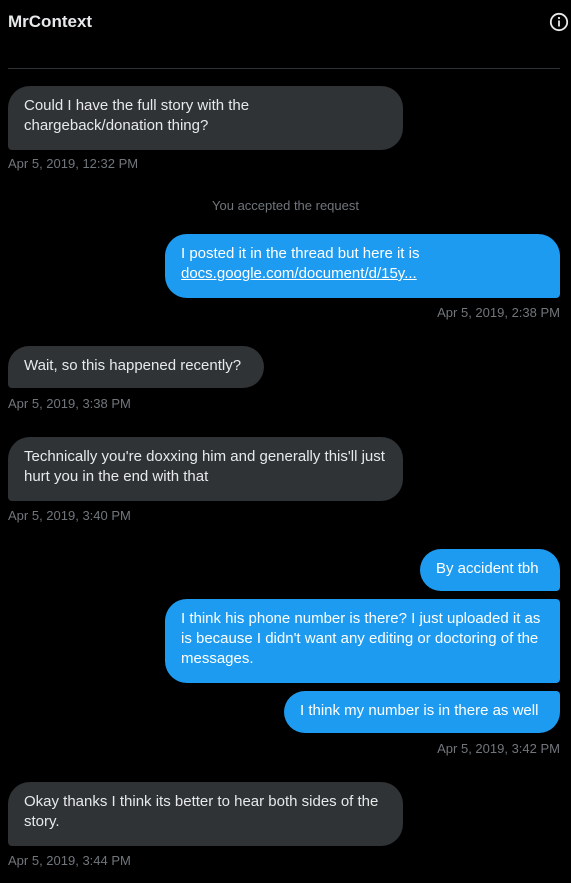  I want to click on message-timestamp: Apr 5, 2019, 3:40 PM, so click(69, 515).